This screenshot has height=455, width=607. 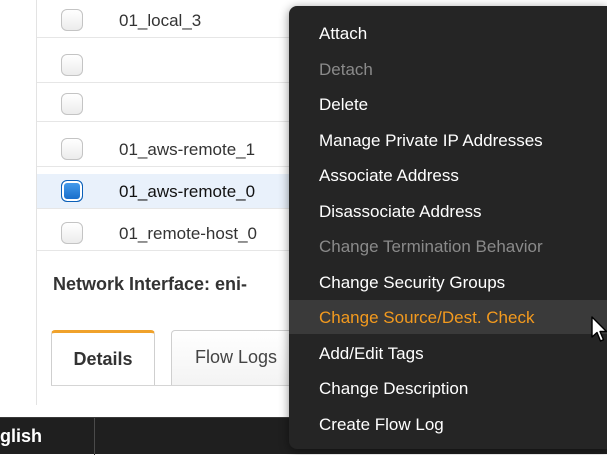 I want to click on menu-item-disassociate-address: Disassociate Address, so click(x=448, y=211).